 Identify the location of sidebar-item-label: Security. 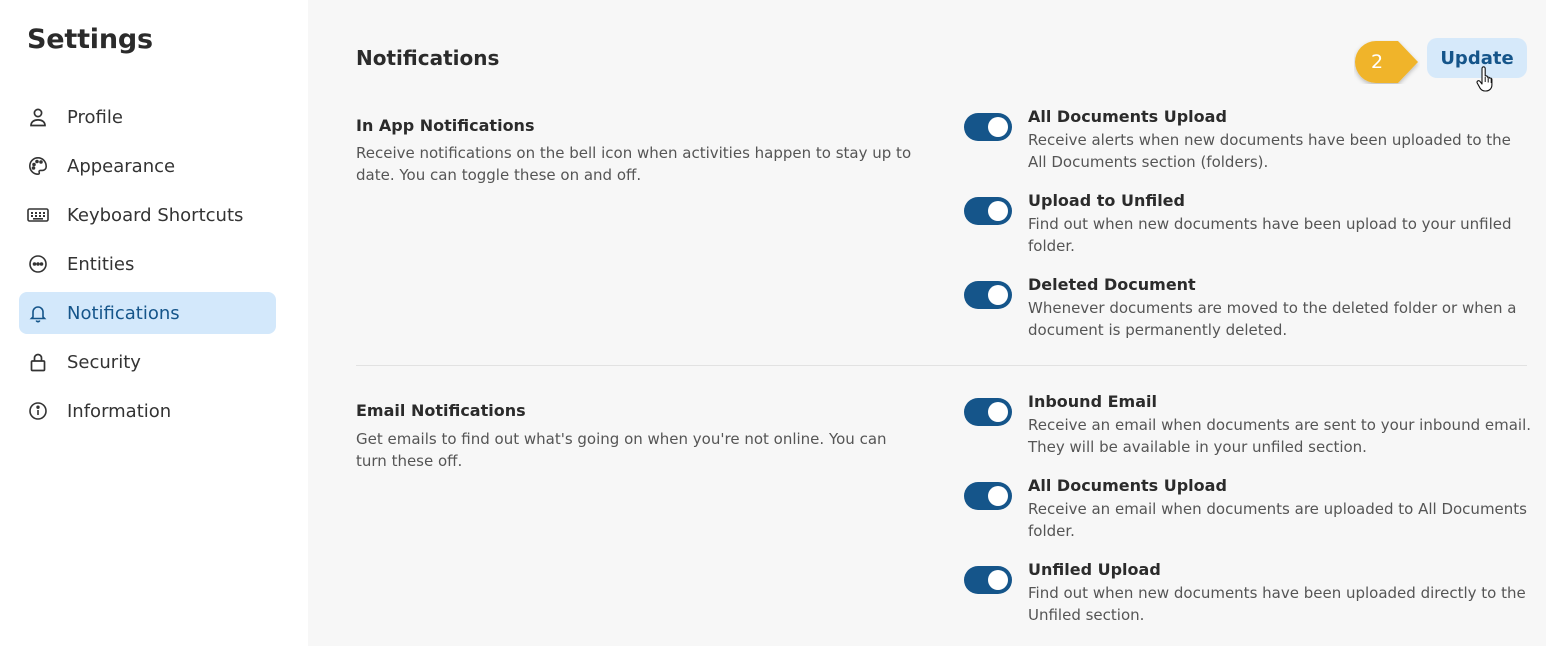
(104, 362).